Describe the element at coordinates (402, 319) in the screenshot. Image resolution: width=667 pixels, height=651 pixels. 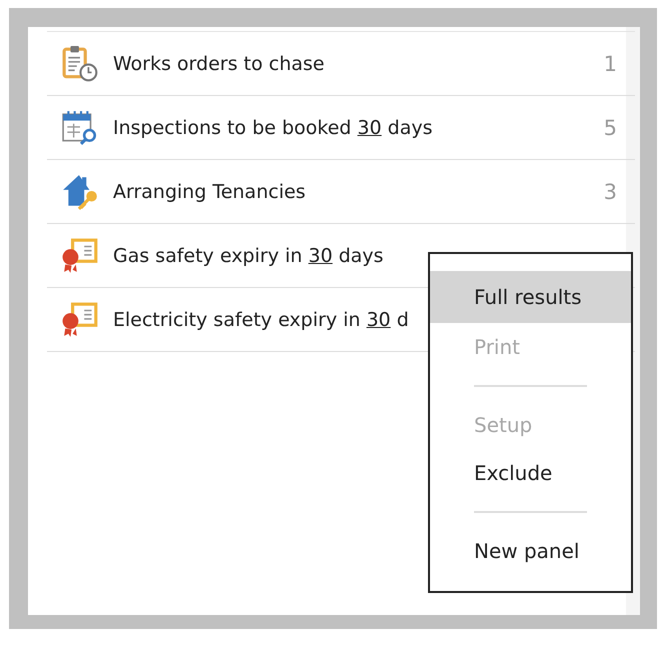
I see `row-label: d` at that location.